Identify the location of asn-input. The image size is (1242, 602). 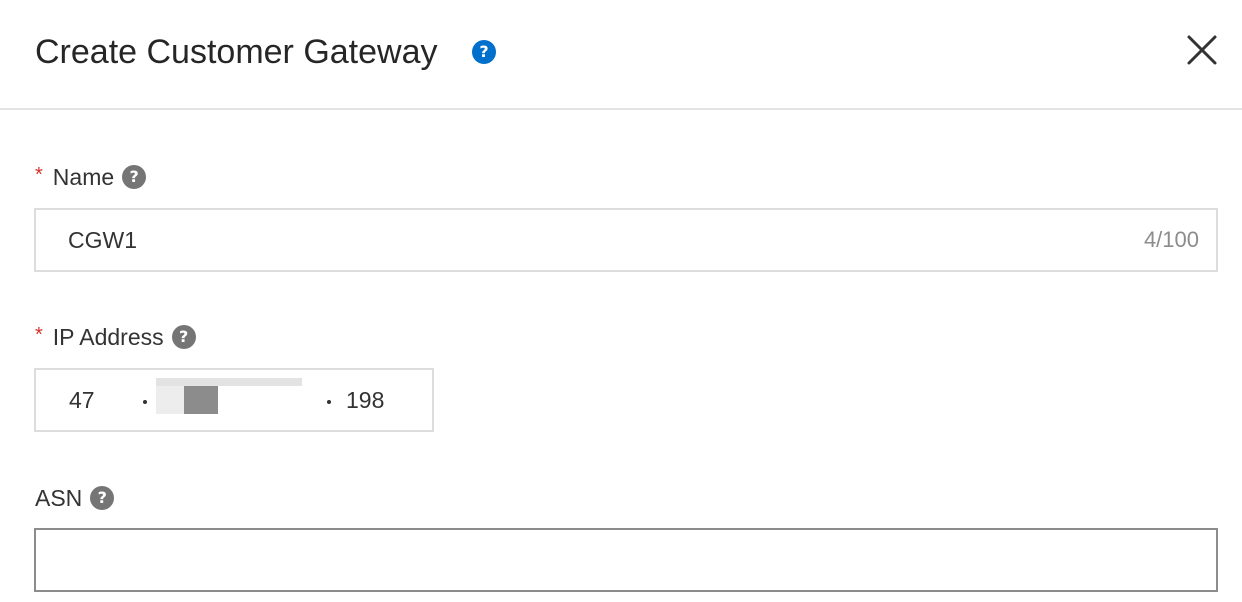
(626, 560).